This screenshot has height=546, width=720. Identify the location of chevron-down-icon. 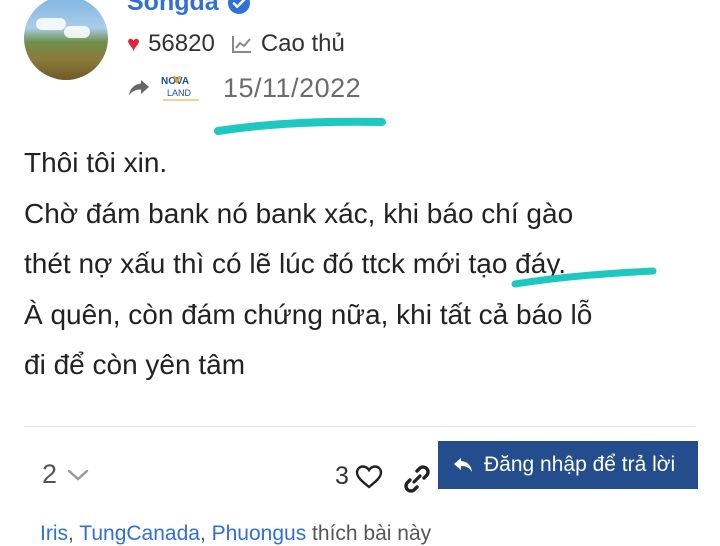
(78, 475).